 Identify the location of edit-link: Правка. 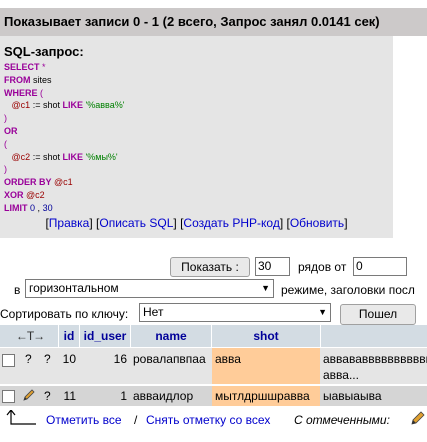
(69, 223).